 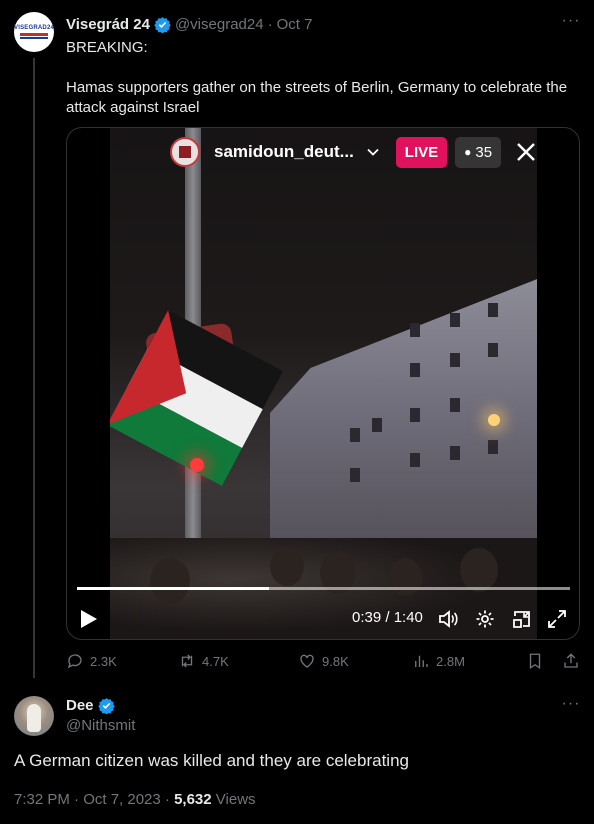 What do you see at coordinates (100, 725) in the screenshot?
I see `reply-author-handle: @Nithsmit` at bounding box center [100, 725].